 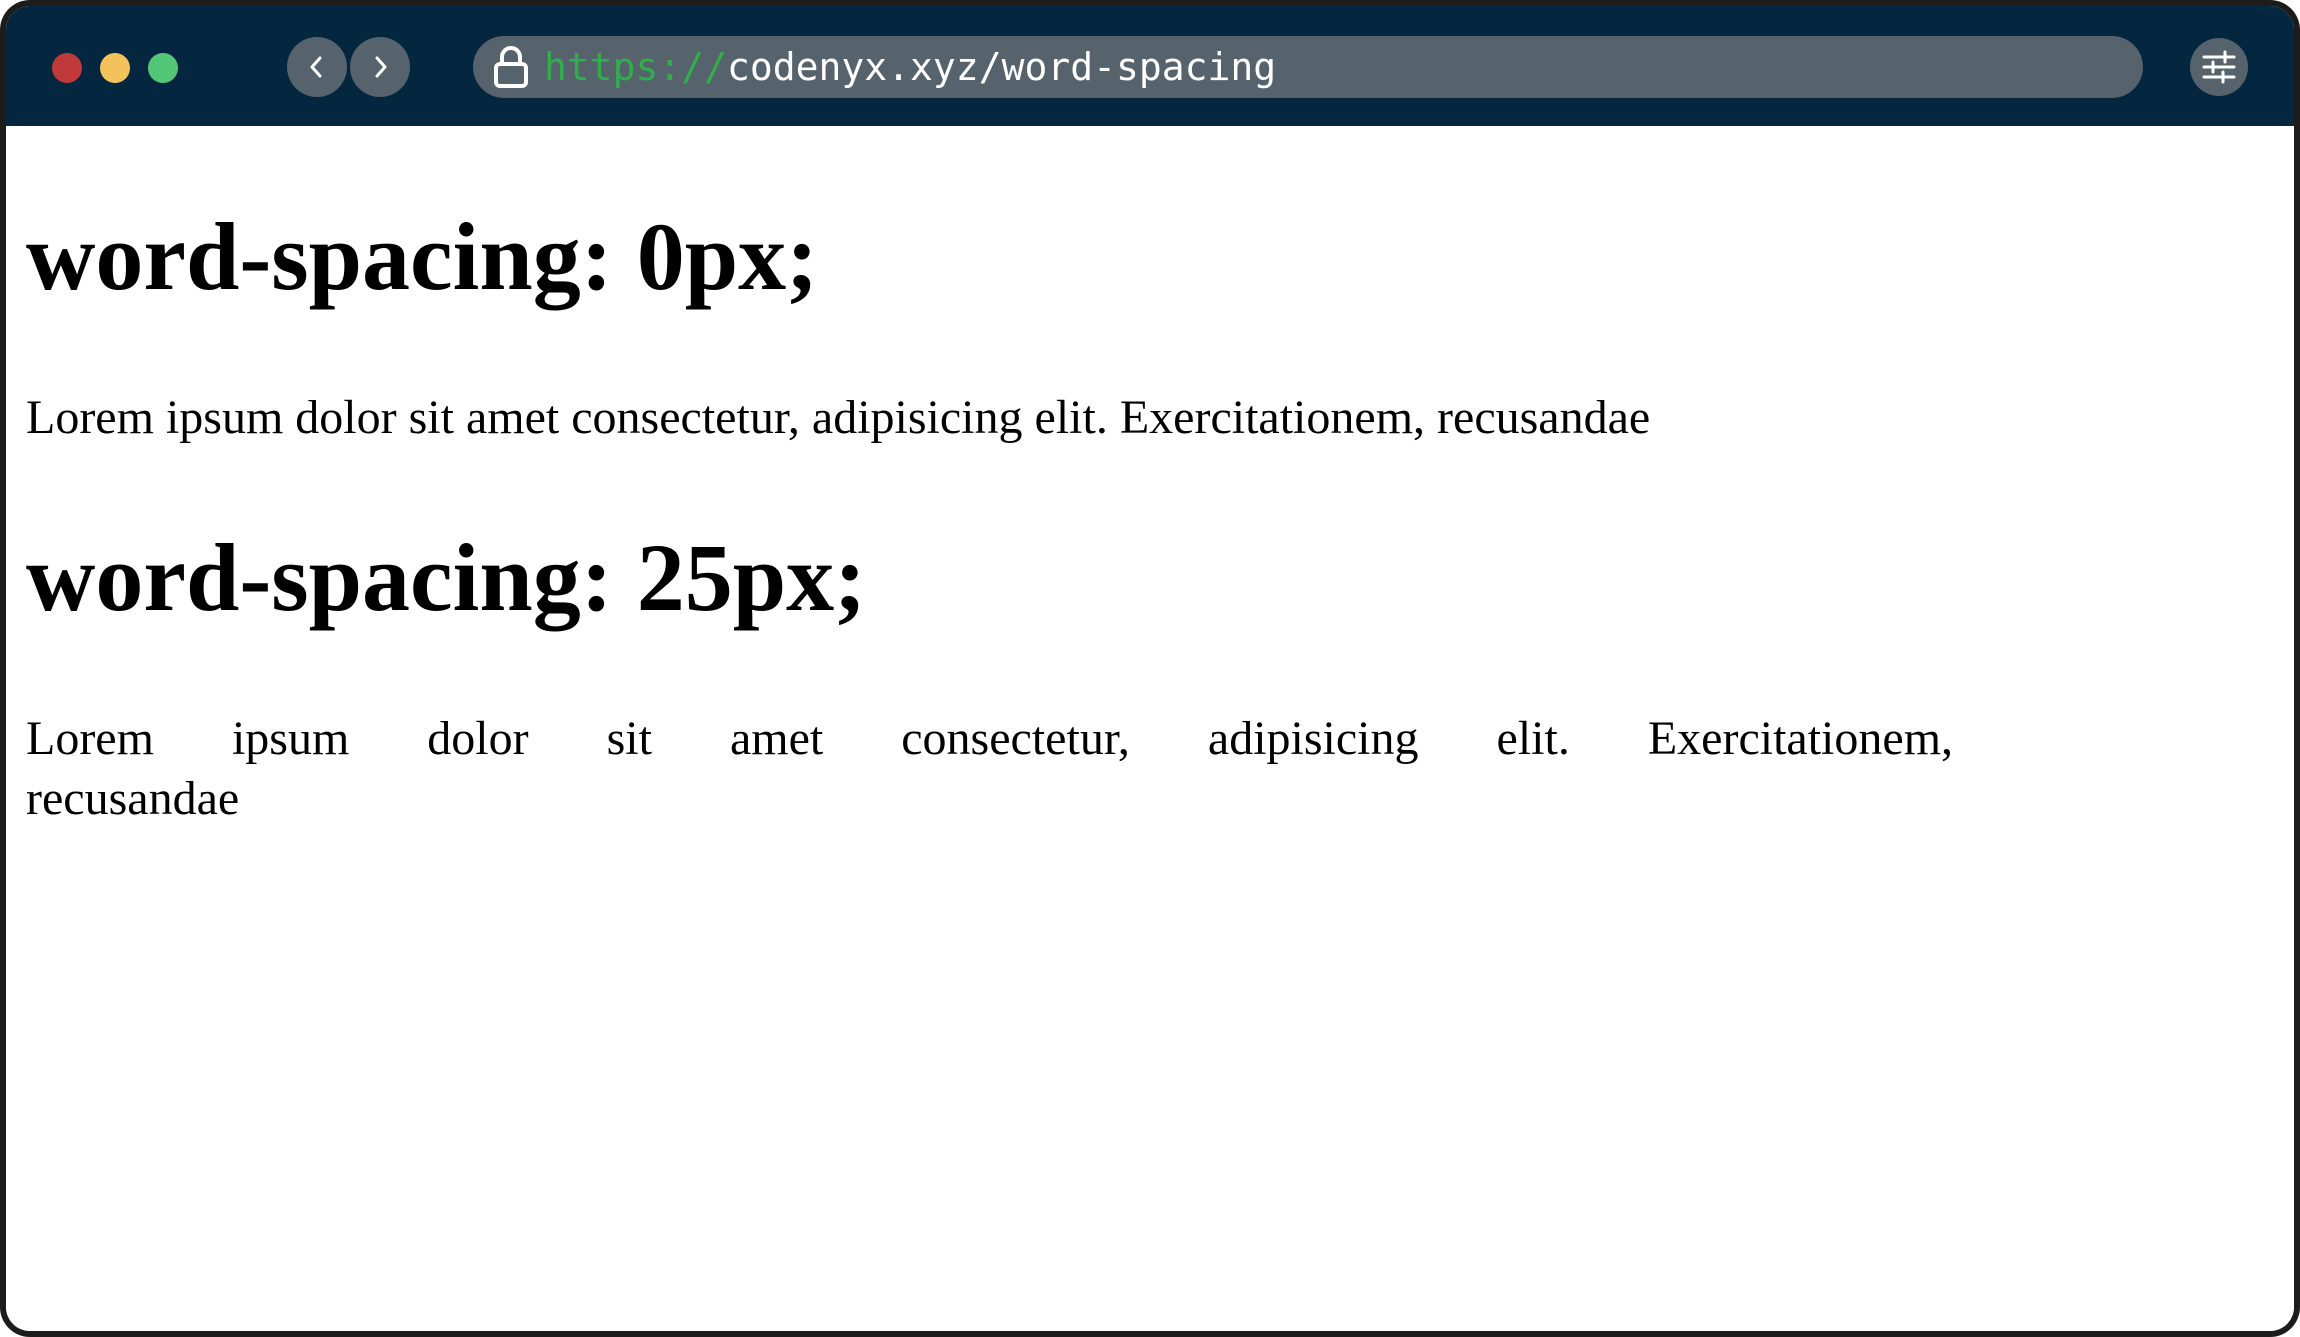 What do you see at coordinates (636, 67) in the screenshot?
I see `url-scheme: https://` at bounding box center [636, 67].